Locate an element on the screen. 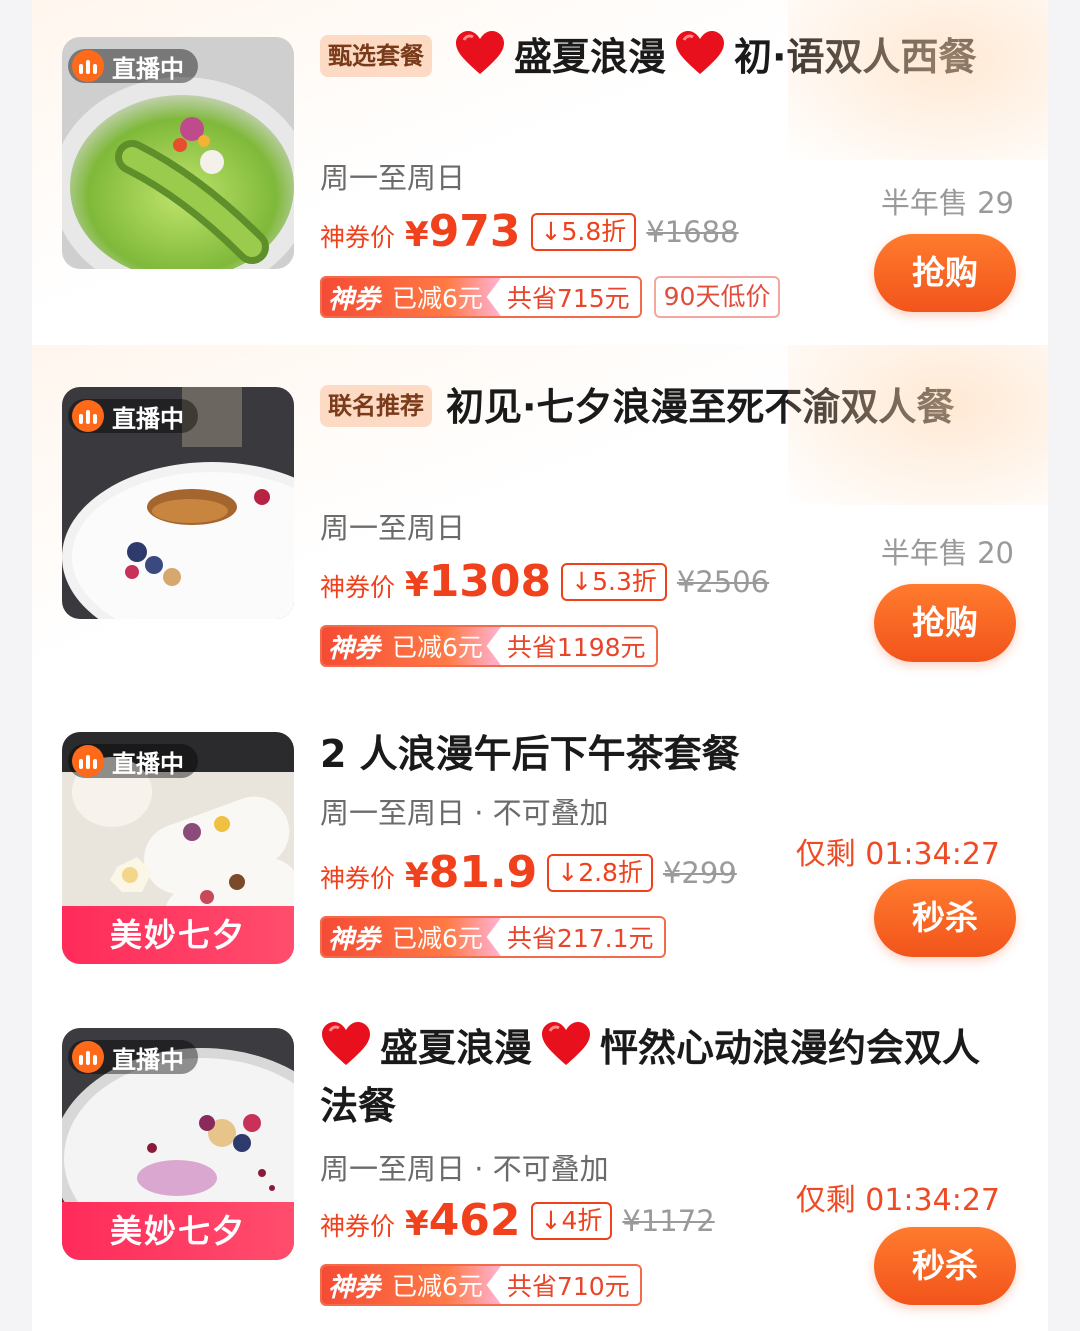  price: 81.9 is located at coordinates (483, 872).